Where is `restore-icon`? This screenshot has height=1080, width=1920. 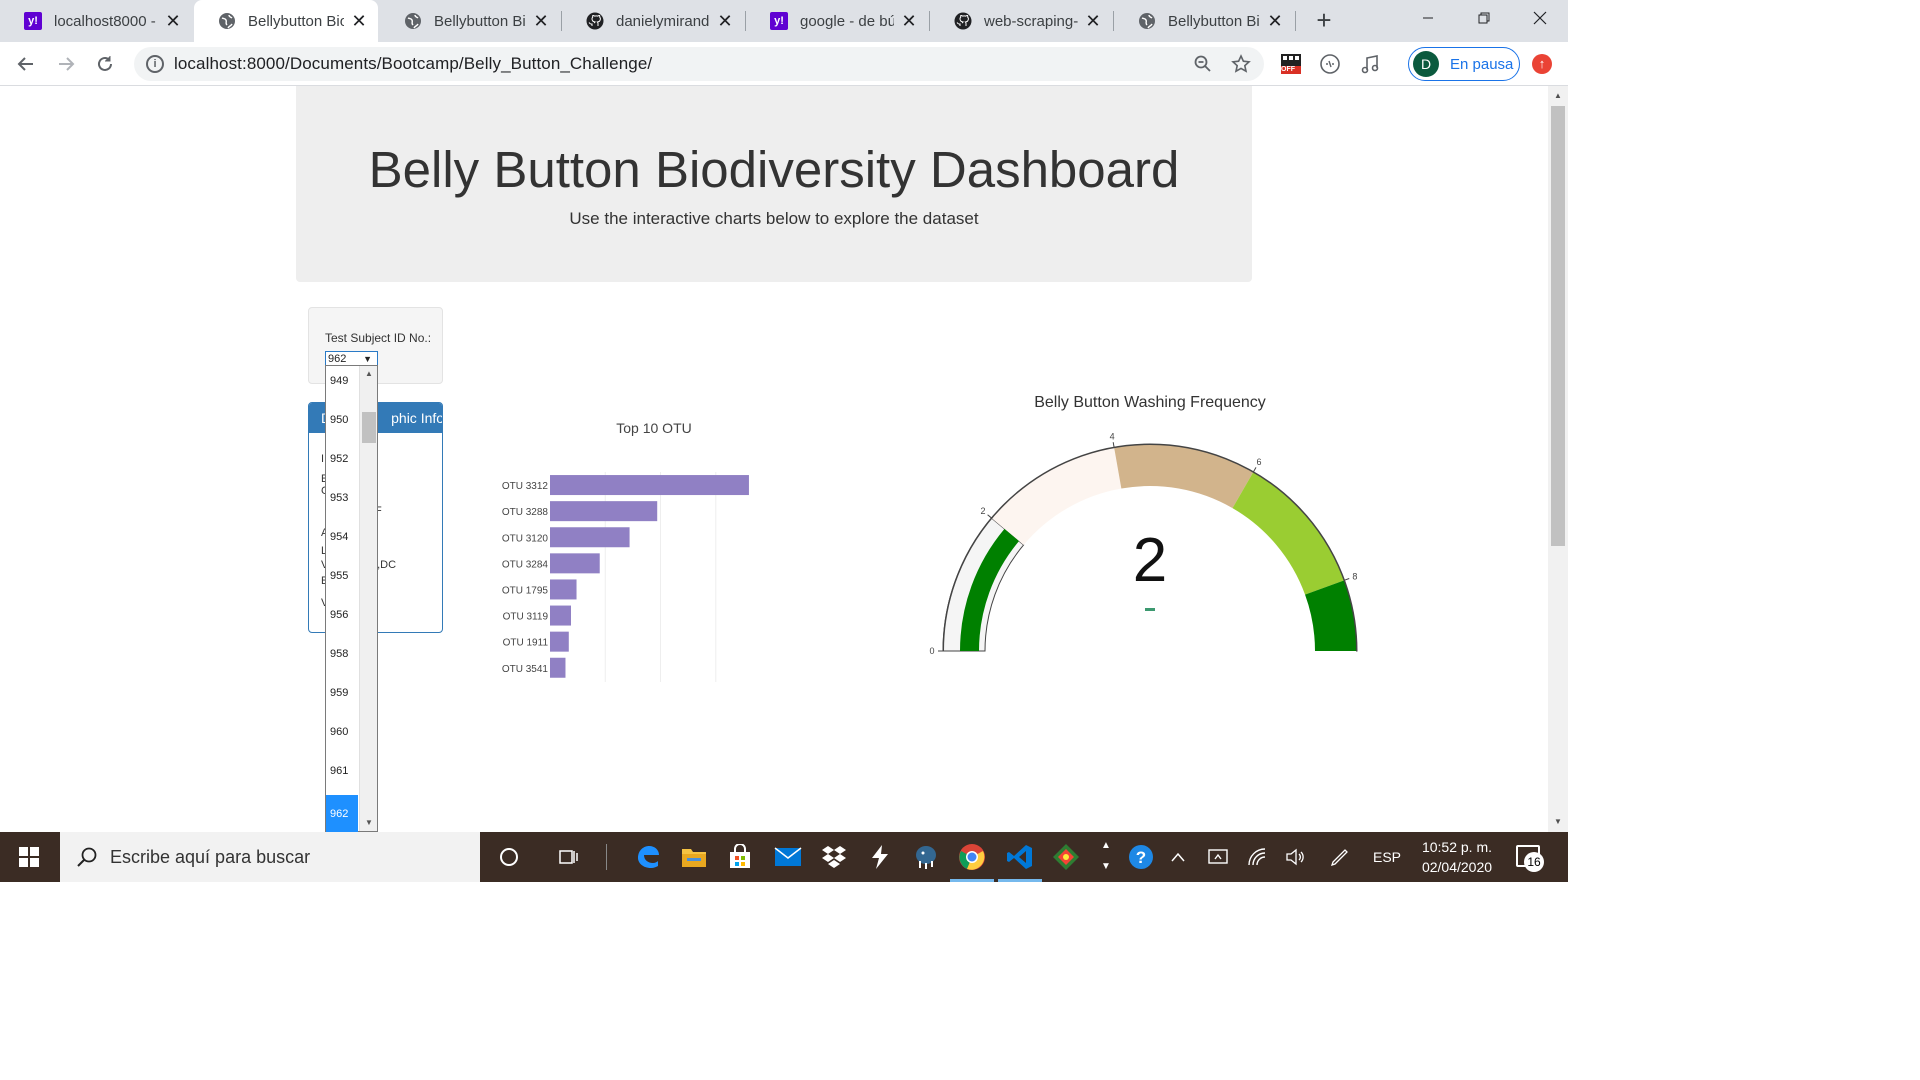
restore-icon is located at coordinates (1484, 18).